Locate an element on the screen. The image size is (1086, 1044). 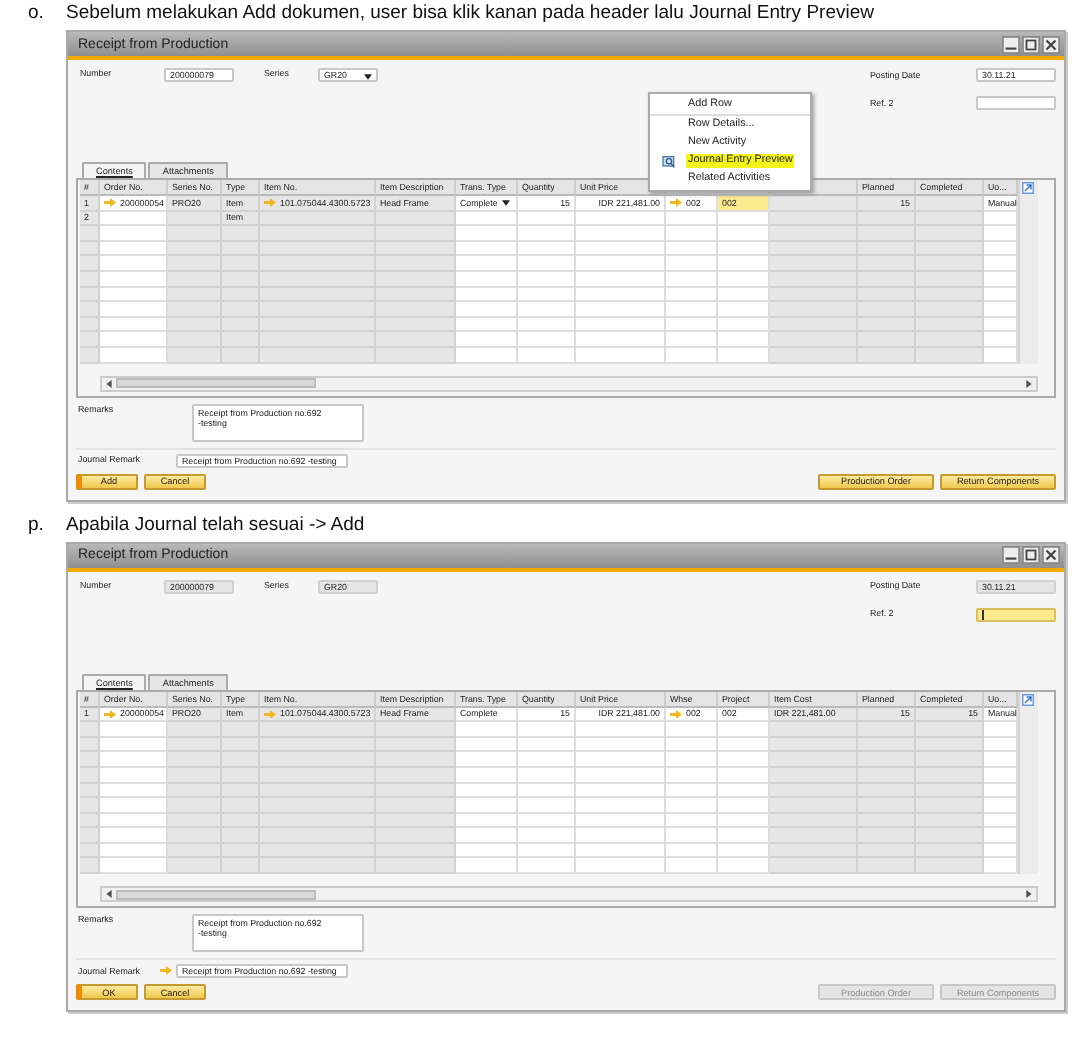
scroll-left-icon is located at coordinates (109, 383).